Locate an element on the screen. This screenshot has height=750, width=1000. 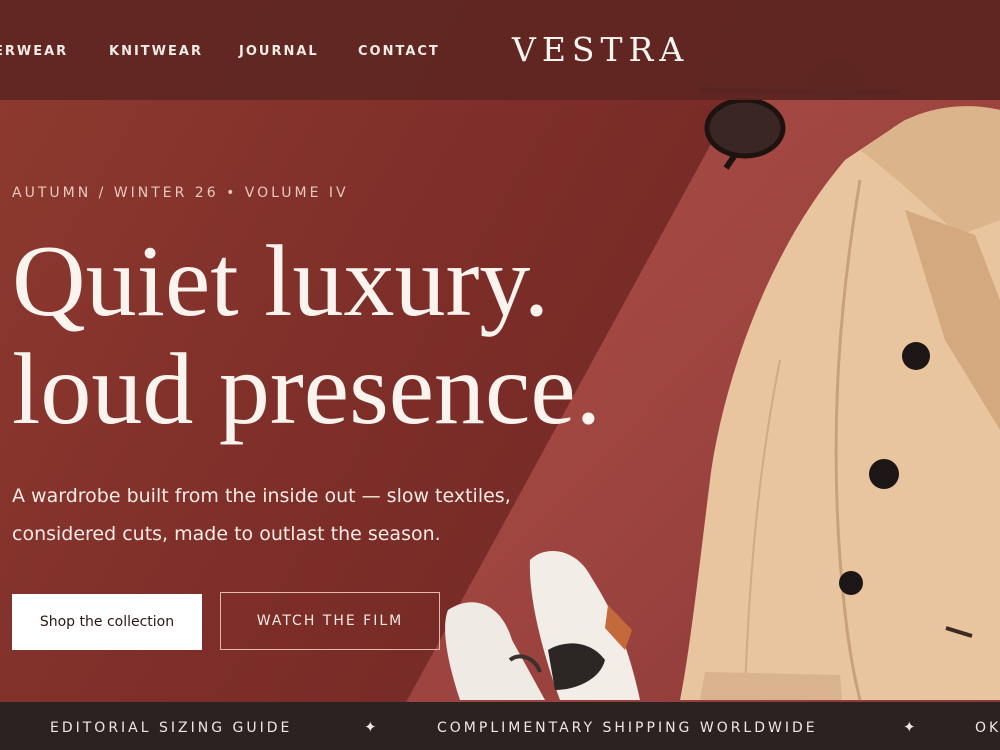
ticker-item-shipping: COMPLIMENTARY SHIPPING WORLDWIDE is located at coordinates (627, 728).